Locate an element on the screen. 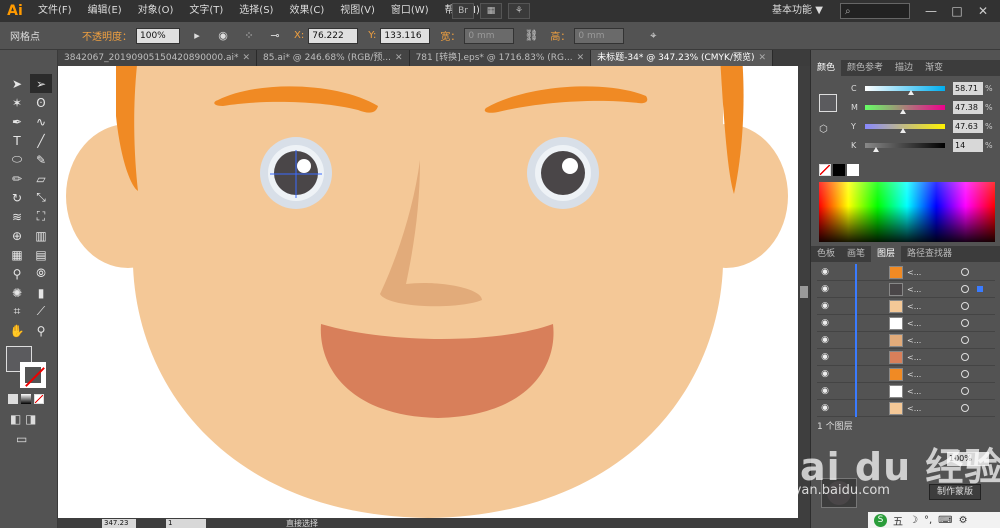 The height and width of the screenshot is (528, 1000). bridge-button: Br is located at coordinates (463, 11).